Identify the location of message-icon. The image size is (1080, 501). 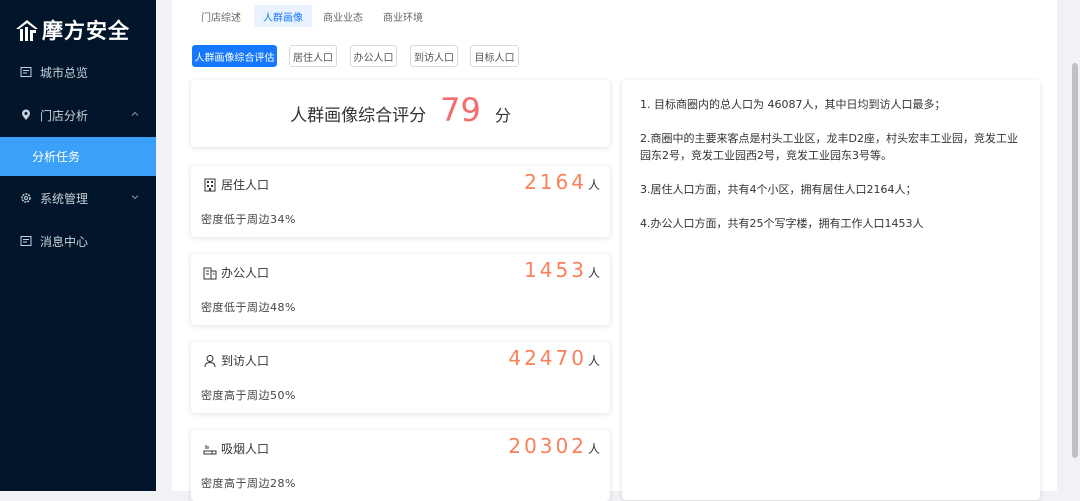
(26, 241).